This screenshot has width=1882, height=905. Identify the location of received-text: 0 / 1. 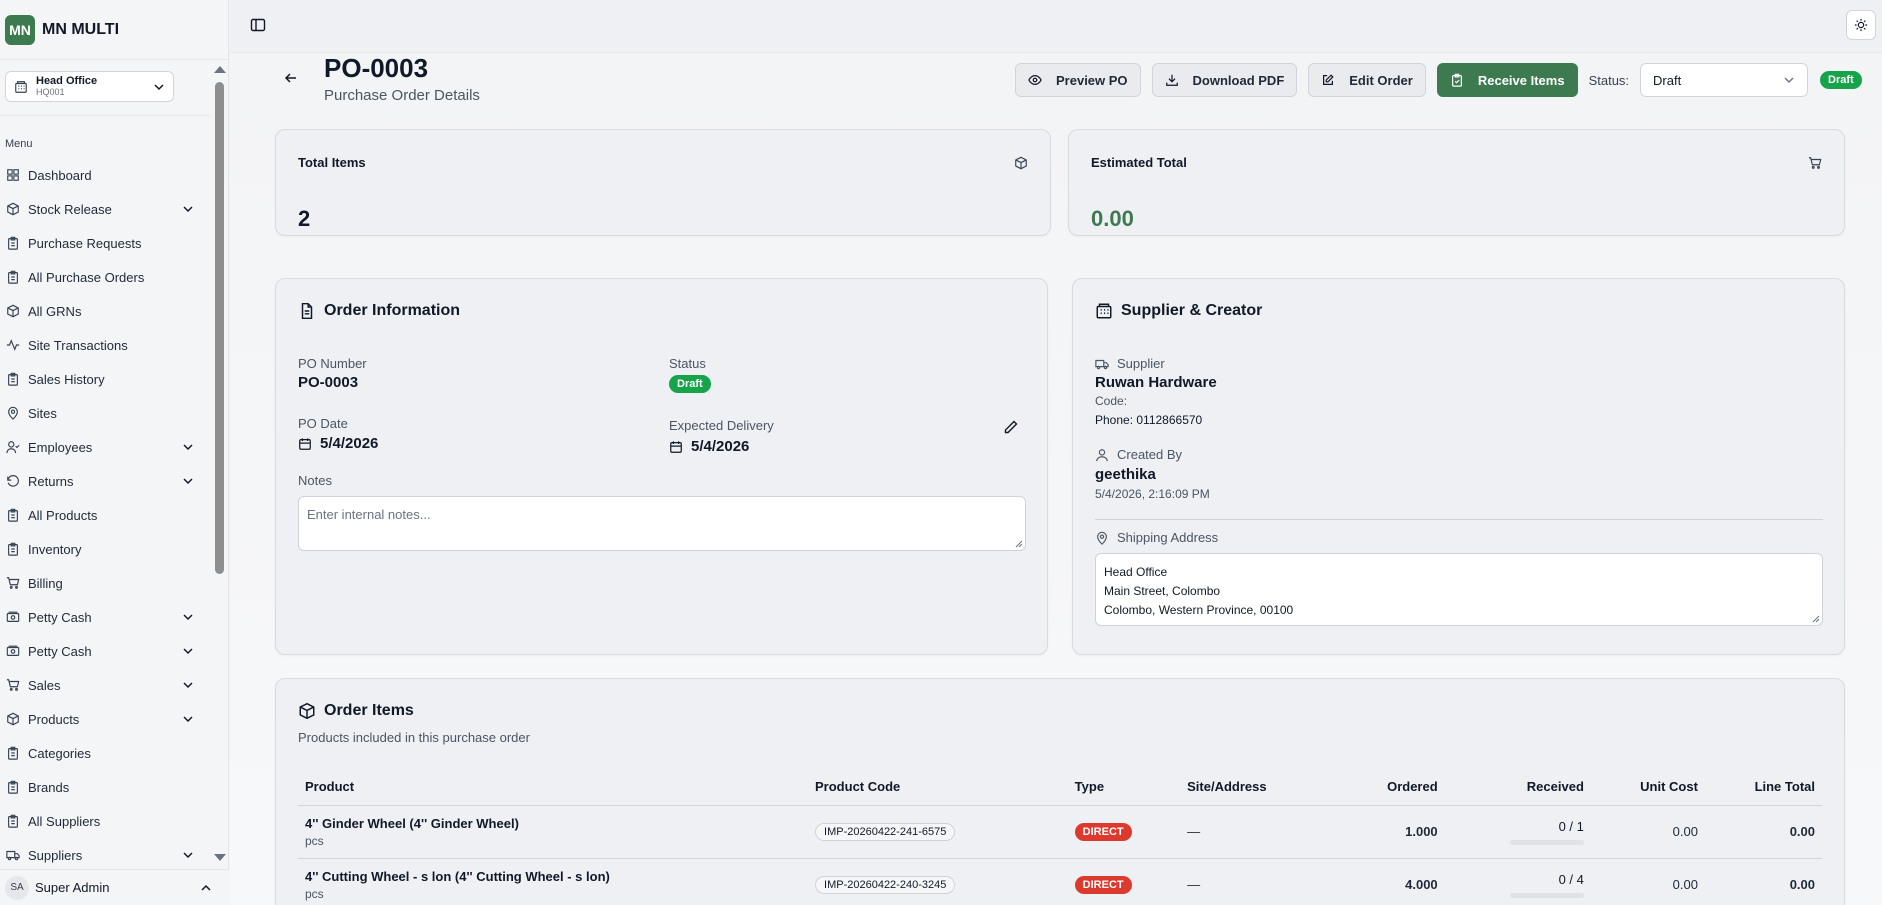
(1571, 826).